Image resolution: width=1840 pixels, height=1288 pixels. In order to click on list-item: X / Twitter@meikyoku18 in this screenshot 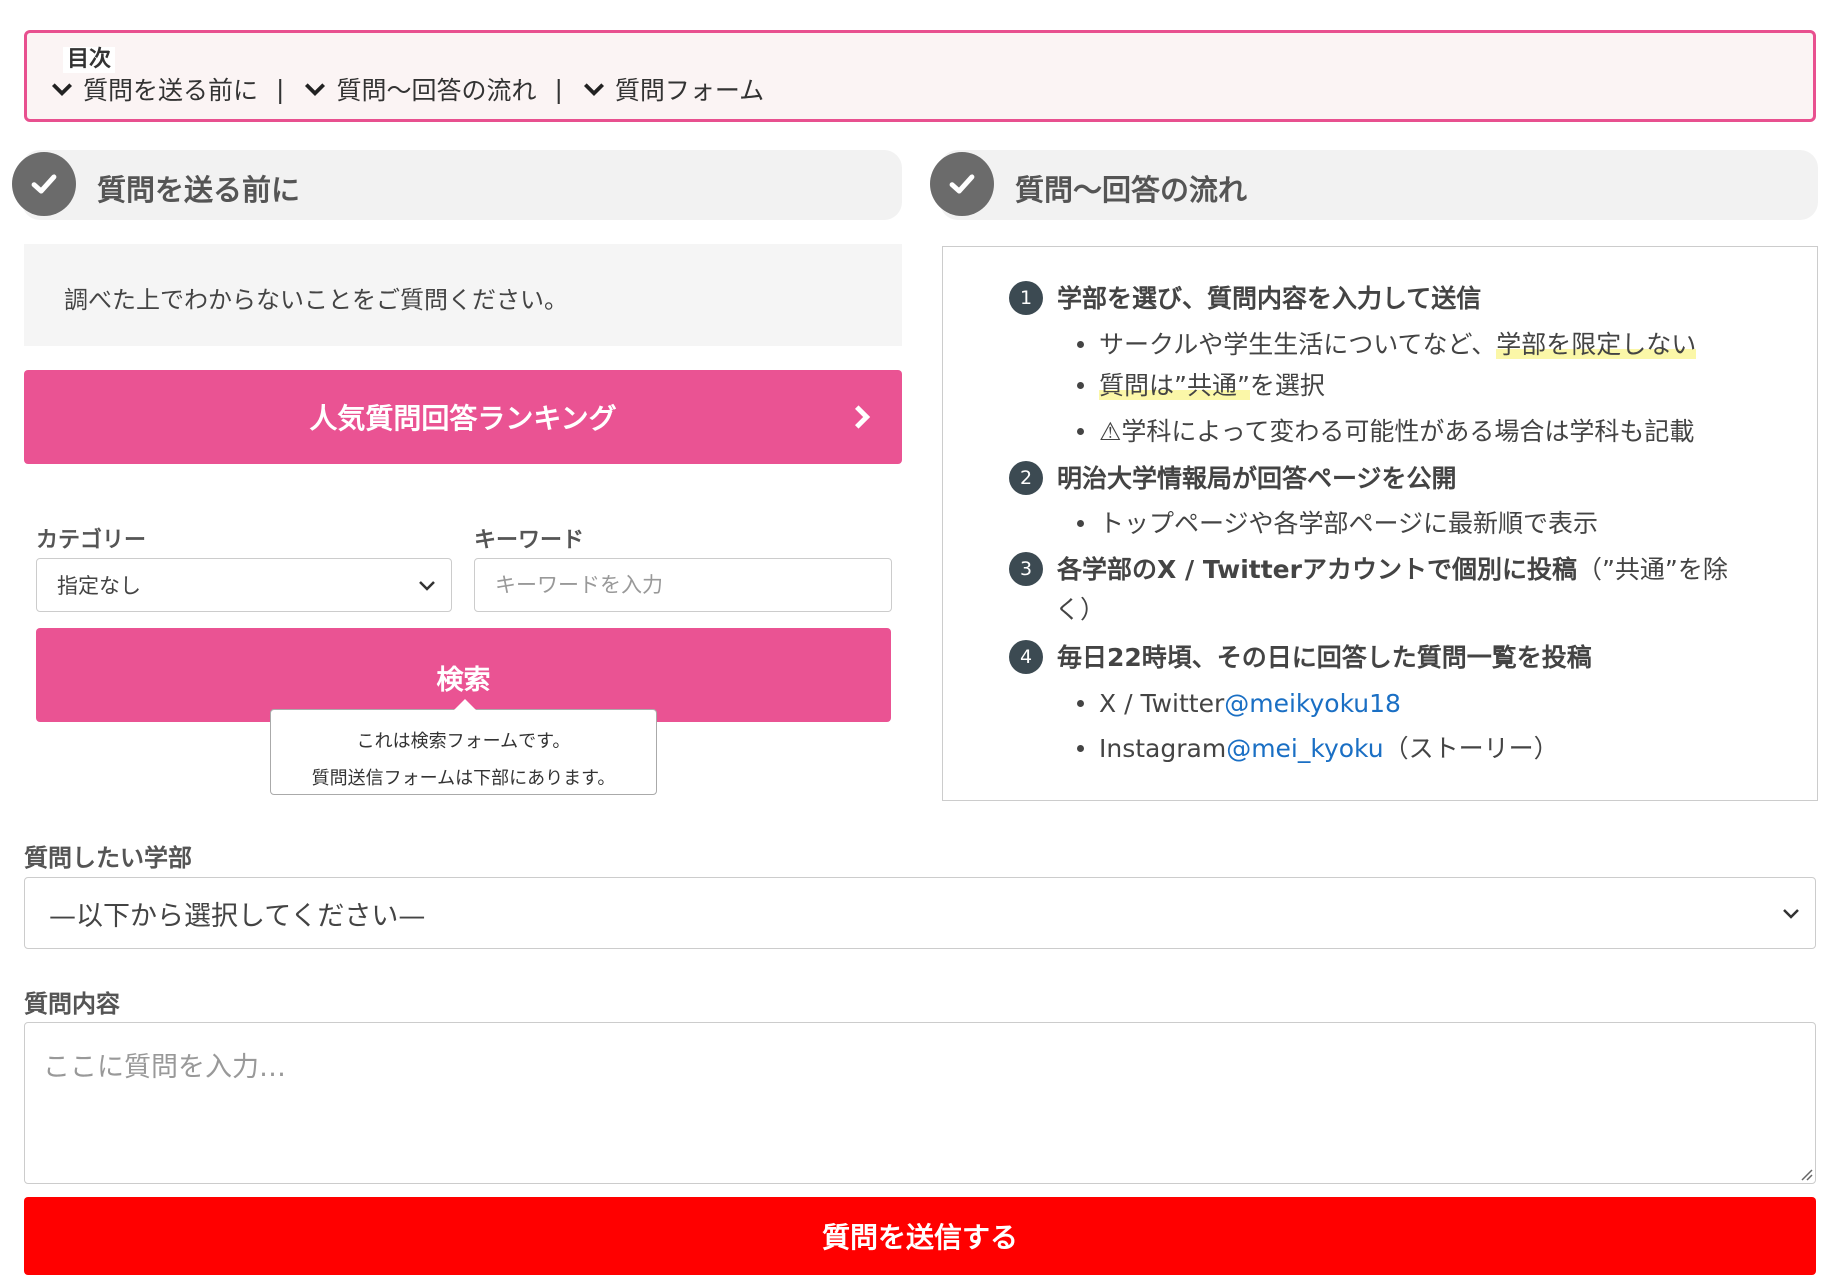, I will do `click(1239, 703)`.